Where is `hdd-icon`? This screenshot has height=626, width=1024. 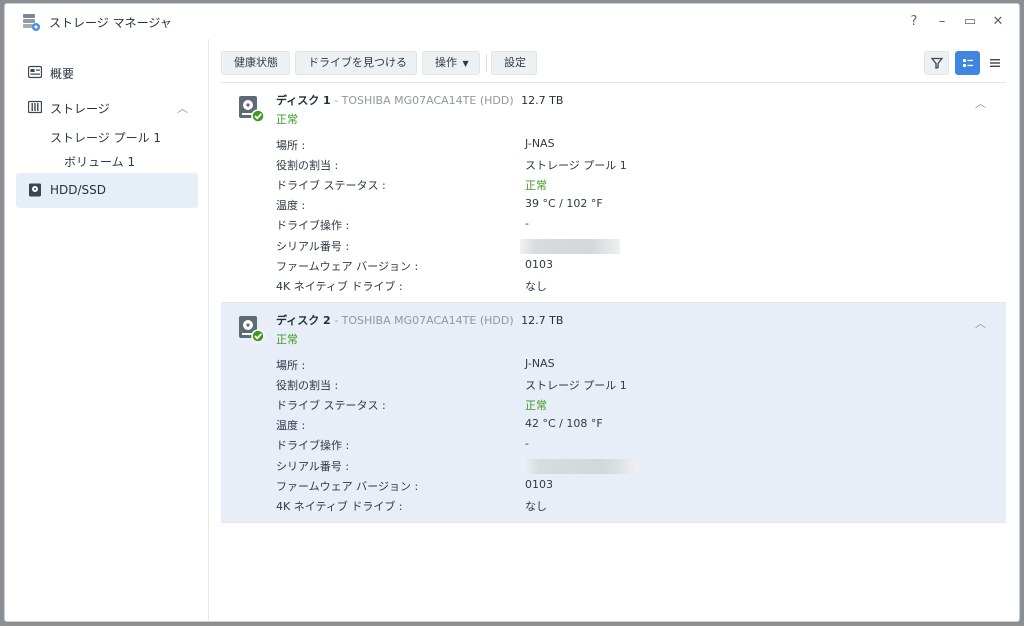
hdd-icon is located at coordinates (35, 190).